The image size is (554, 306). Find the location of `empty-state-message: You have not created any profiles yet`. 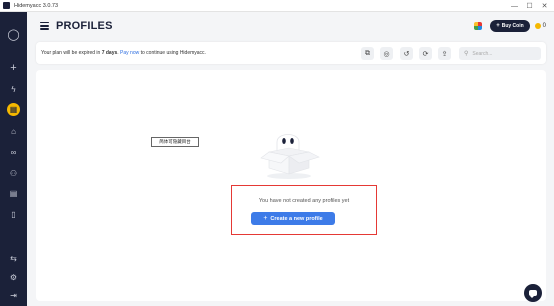

empty-state-message: You have not created any profiles yet is located at coordinates (304, 201).